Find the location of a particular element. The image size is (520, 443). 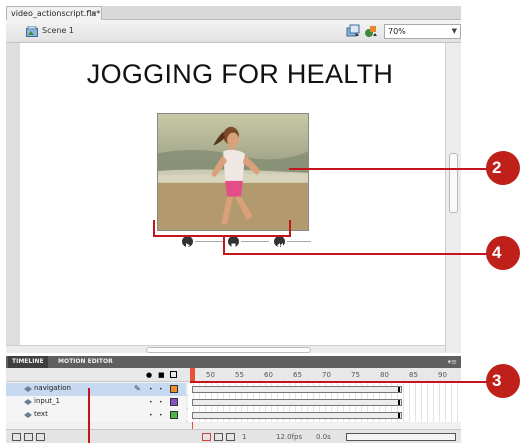

frame-number: 65 is located at coordinates (297, 375).